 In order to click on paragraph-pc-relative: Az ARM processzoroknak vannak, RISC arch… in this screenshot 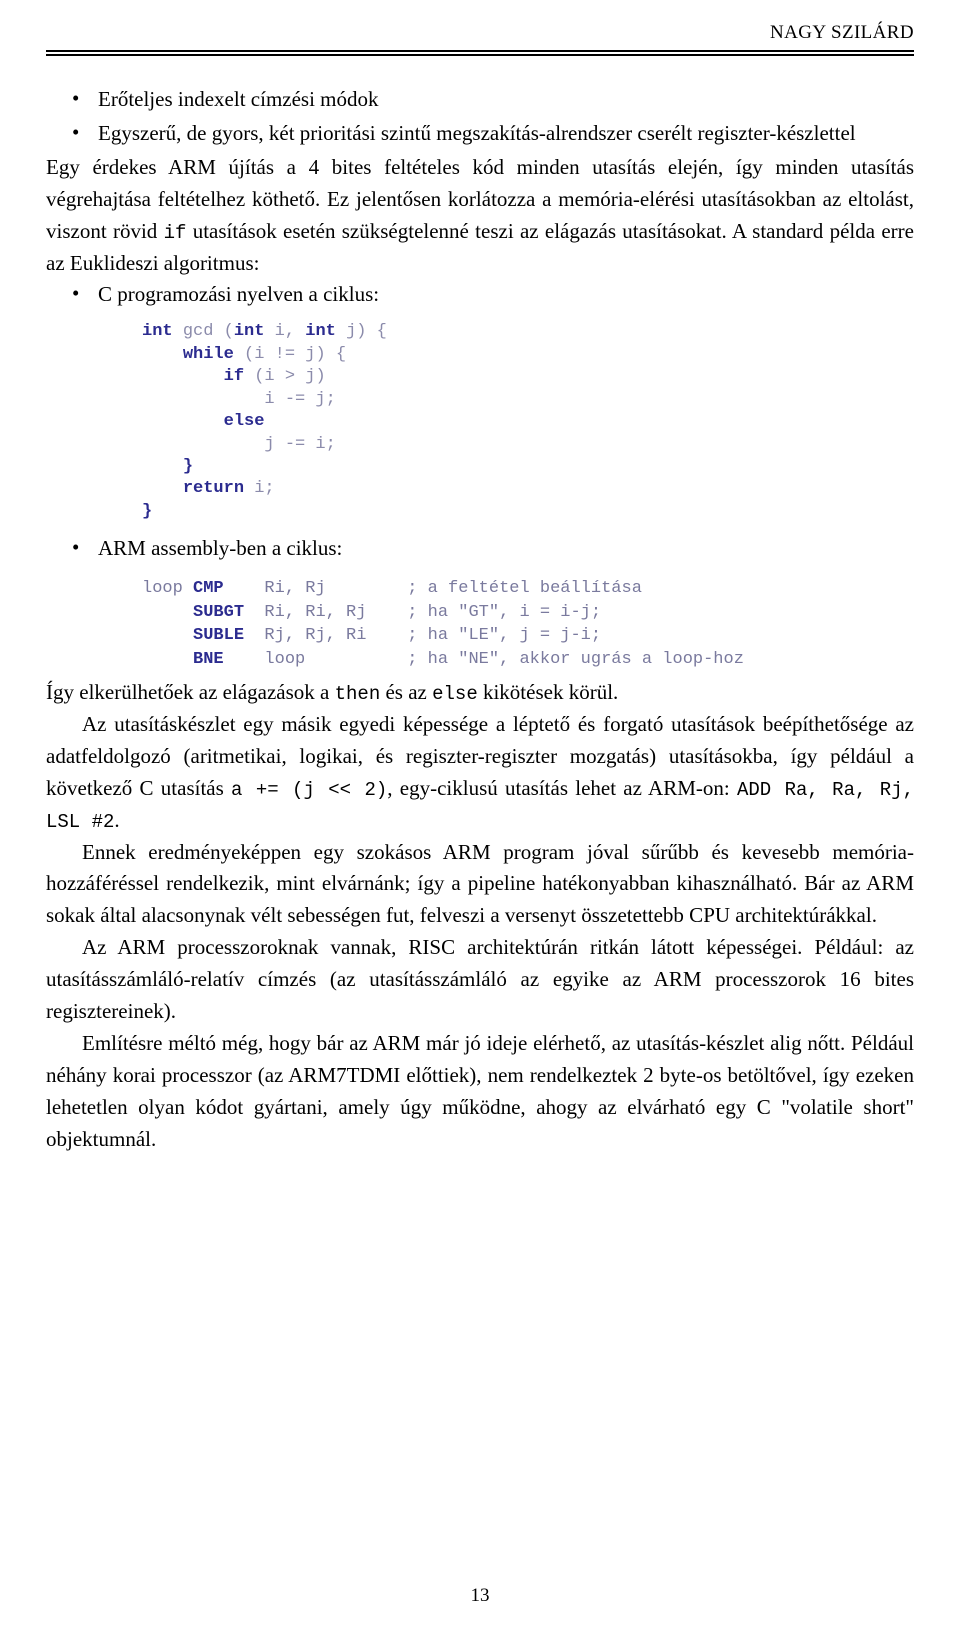, I will do `click(480, 979)`.